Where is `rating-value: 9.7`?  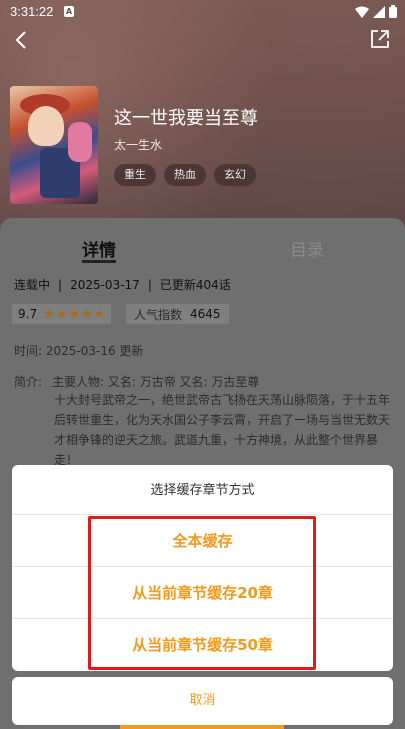
rating-value: 9.7 is located at coordinates (28, 314).